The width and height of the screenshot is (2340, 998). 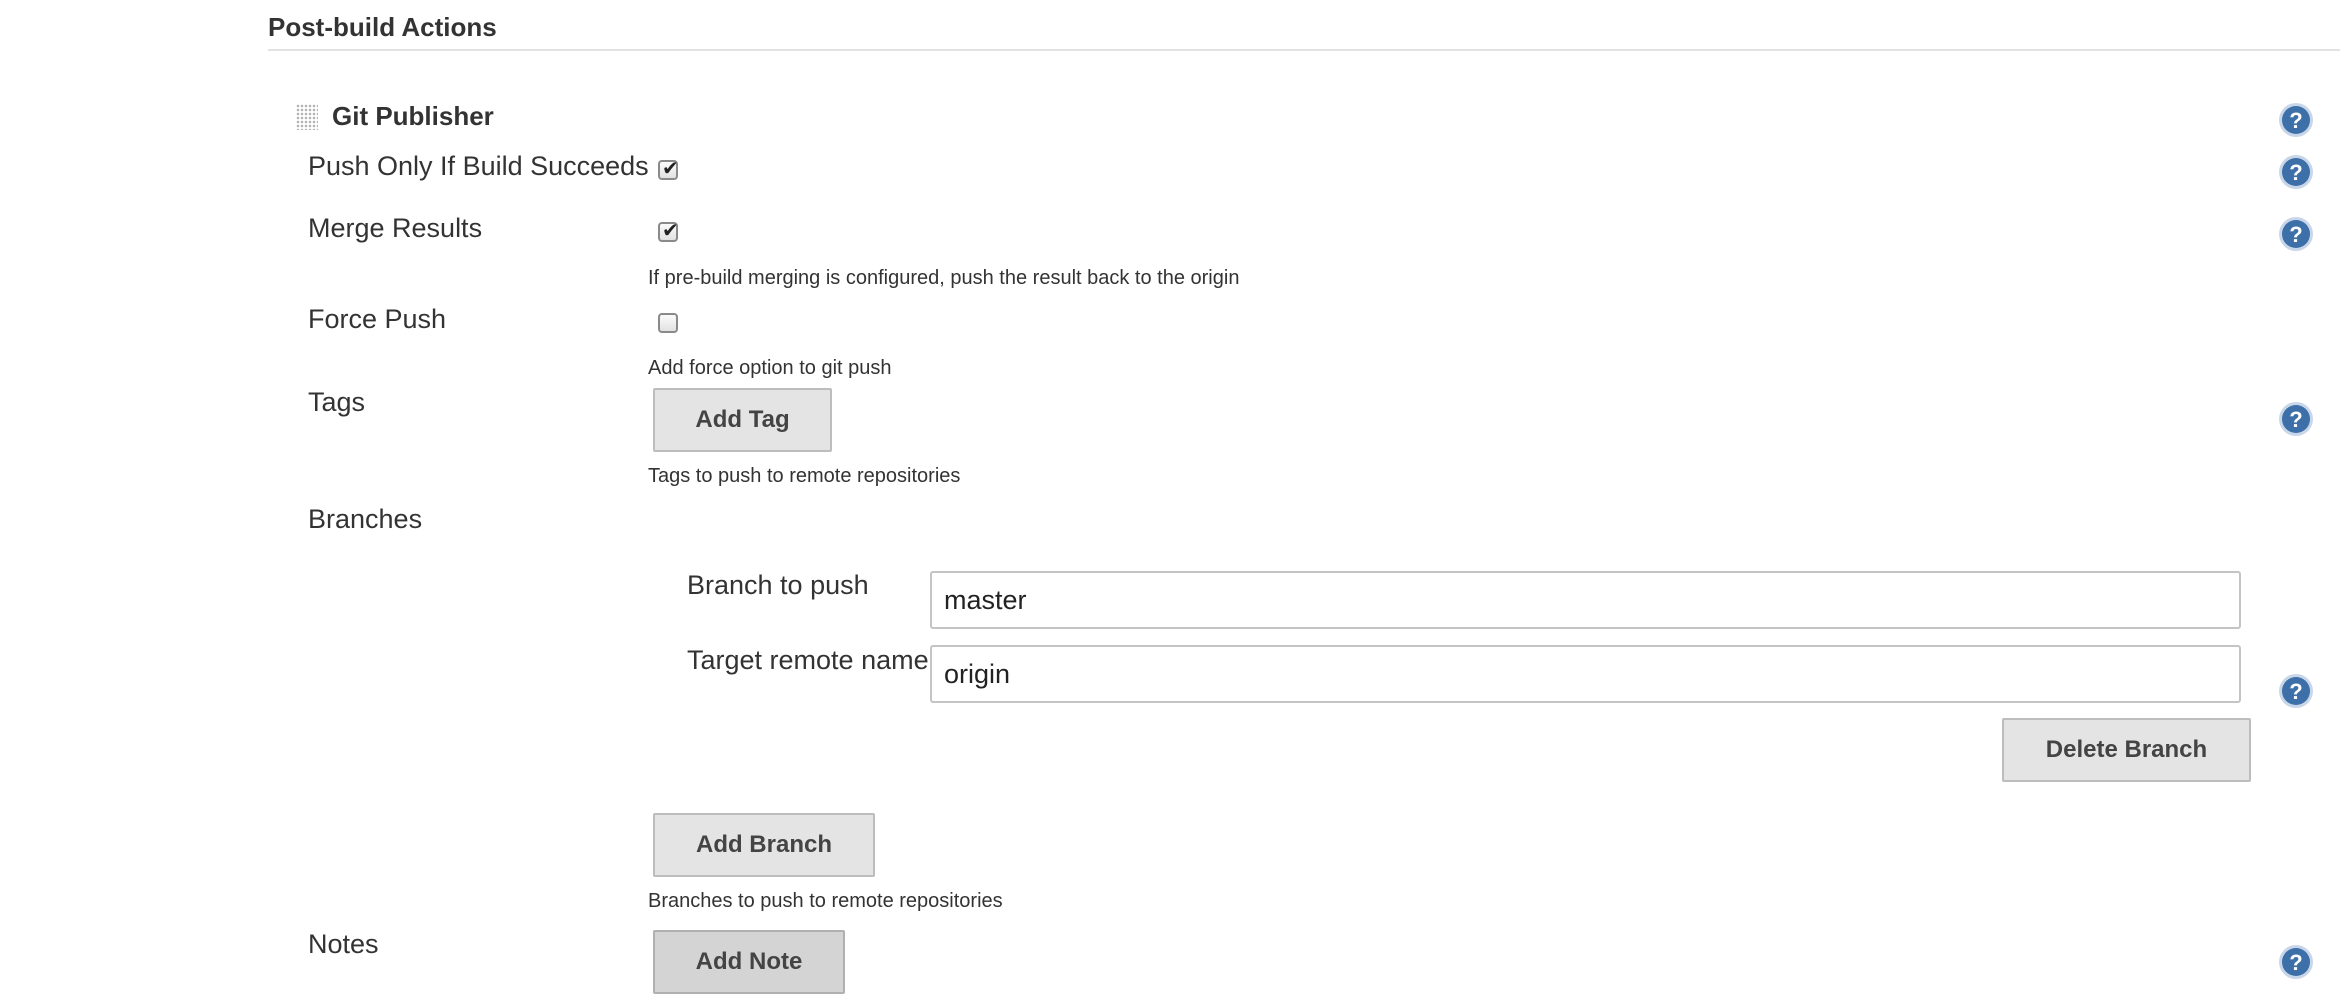 I want to click on publisher-title: Git Publisher, so click(x=413, y=116).